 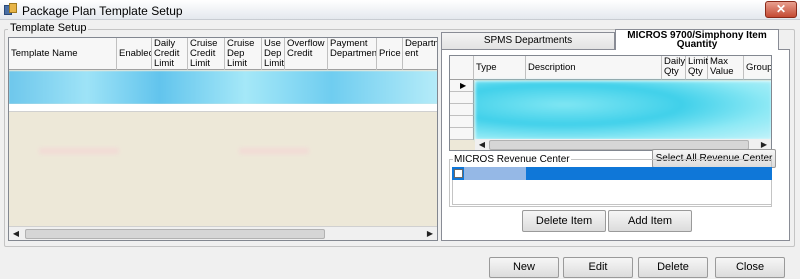 What do you see at coordinates (594, 68) in the screenshot?
I see `col-description: Description` at bounding box center [594, 68].